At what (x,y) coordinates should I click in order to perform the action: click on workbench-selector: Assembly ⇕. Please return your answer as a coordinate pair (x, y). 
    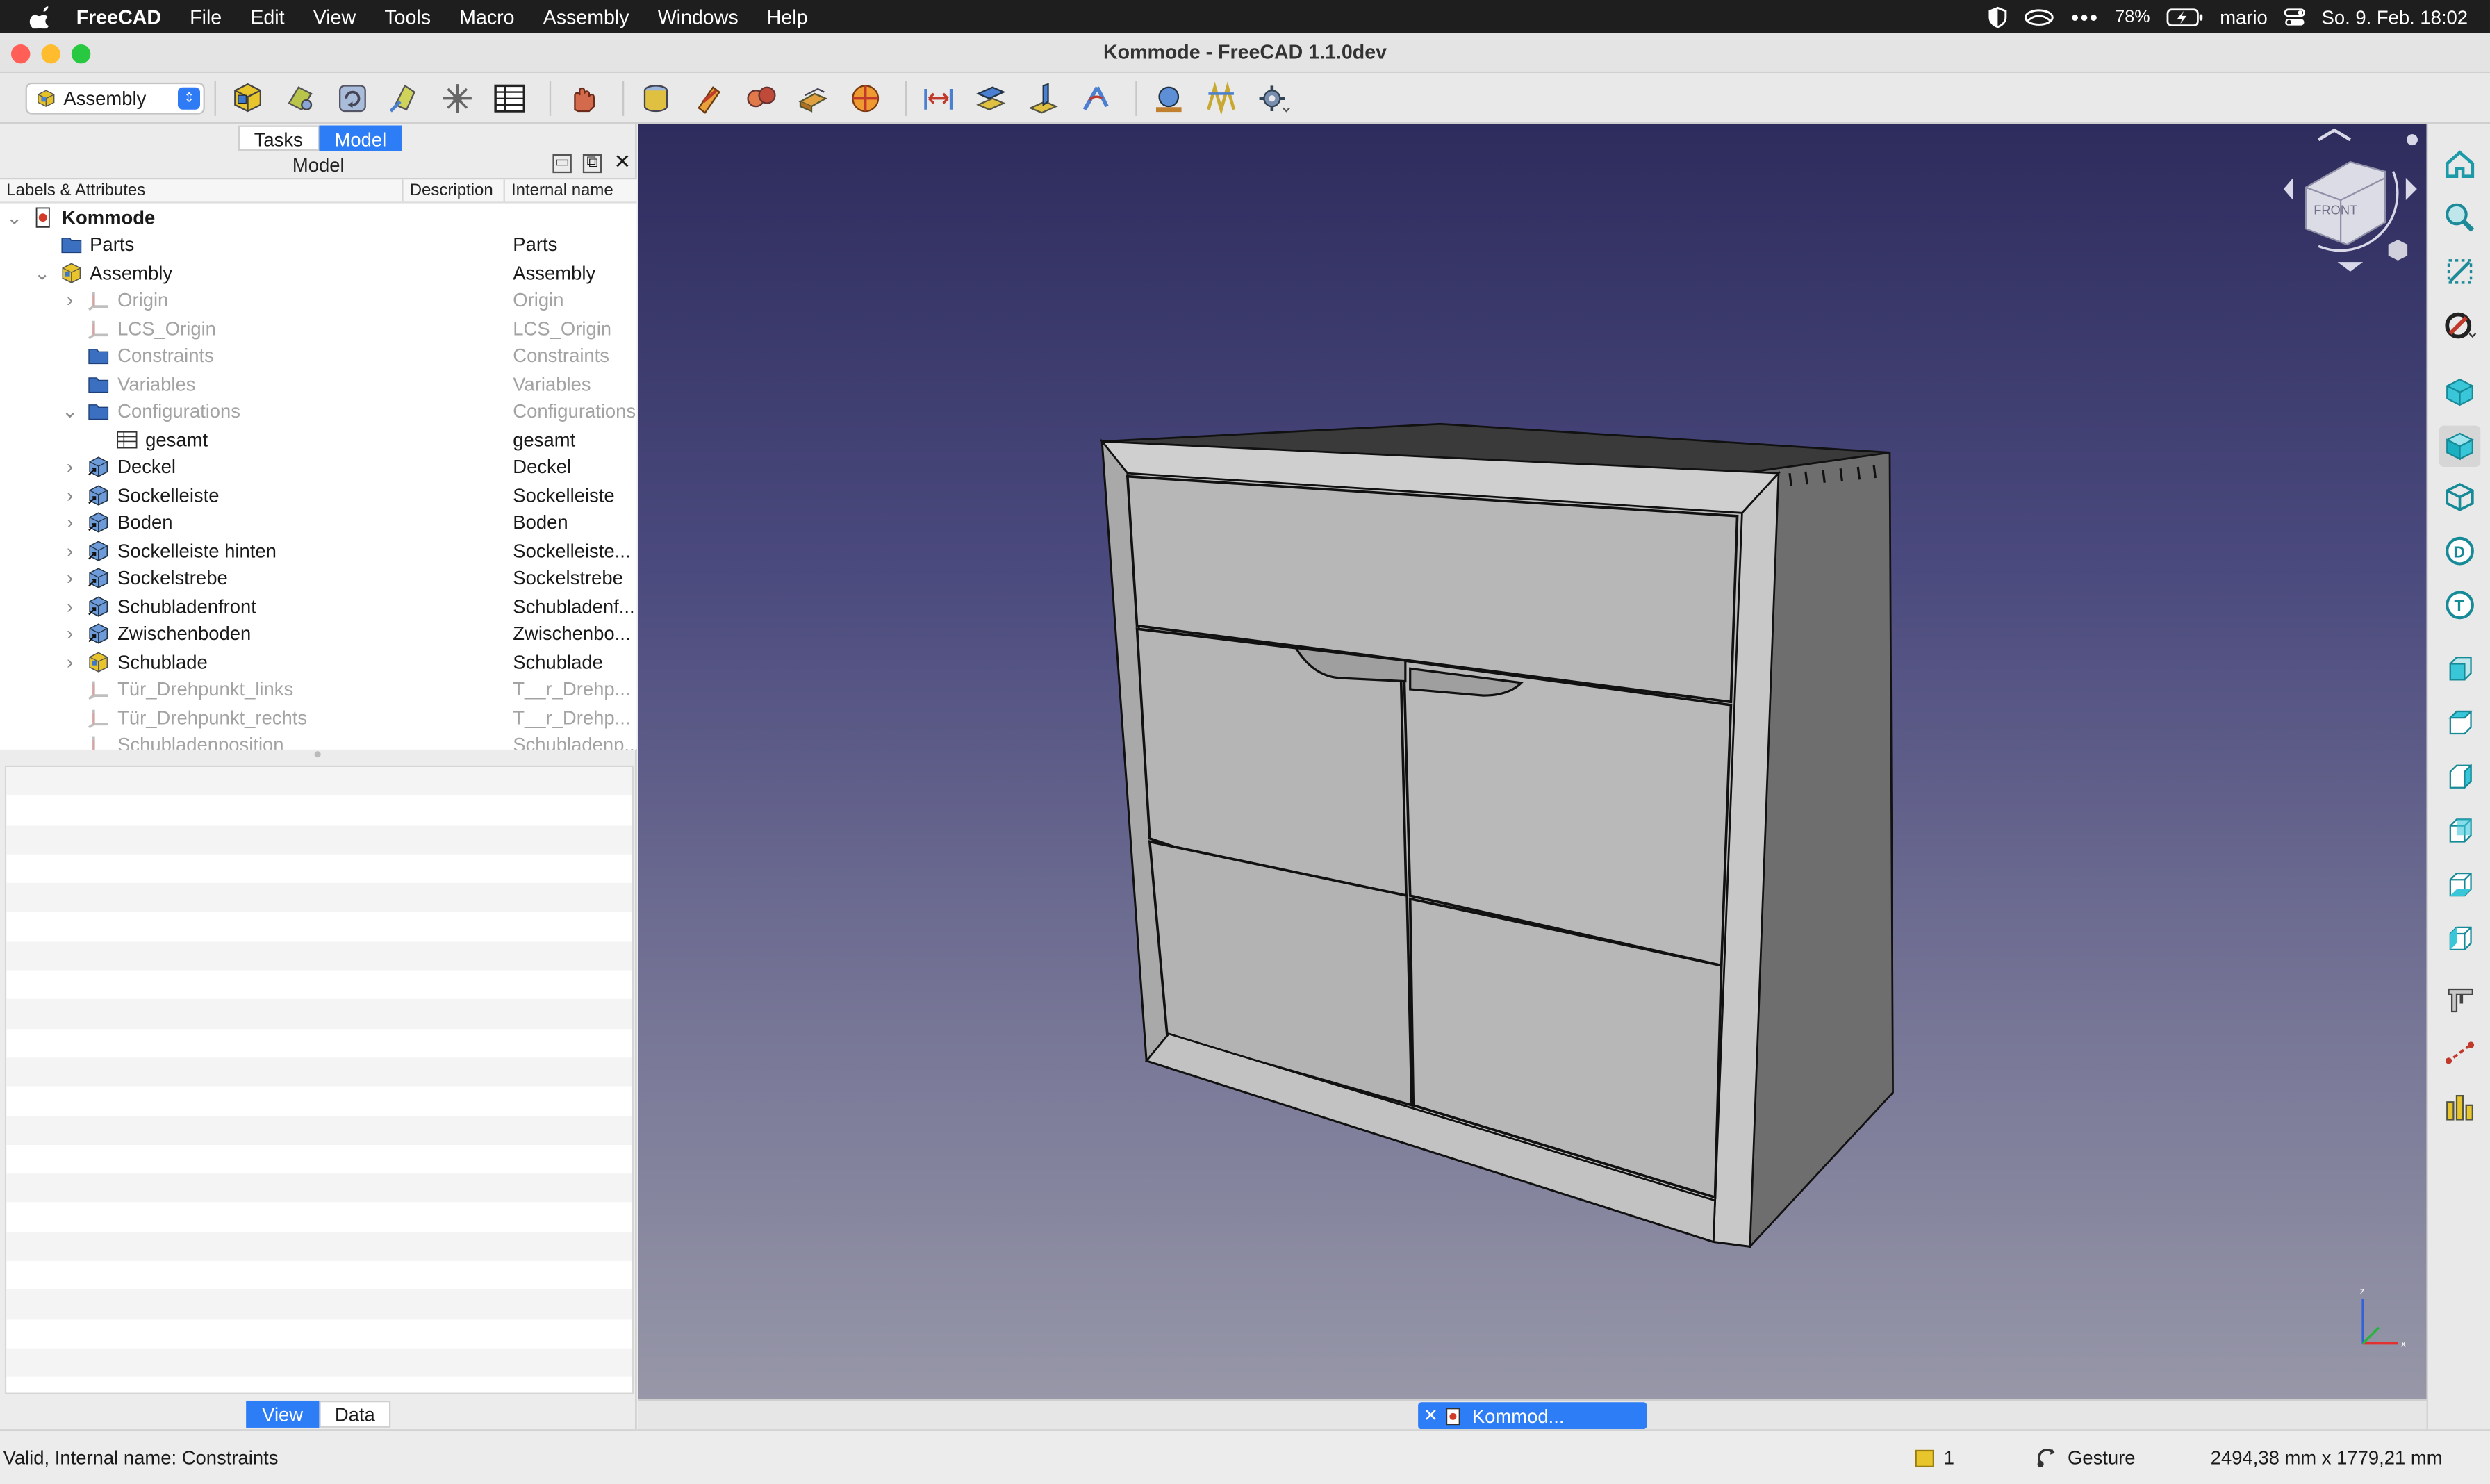
    Looking at the image, I should click on (115, 97).